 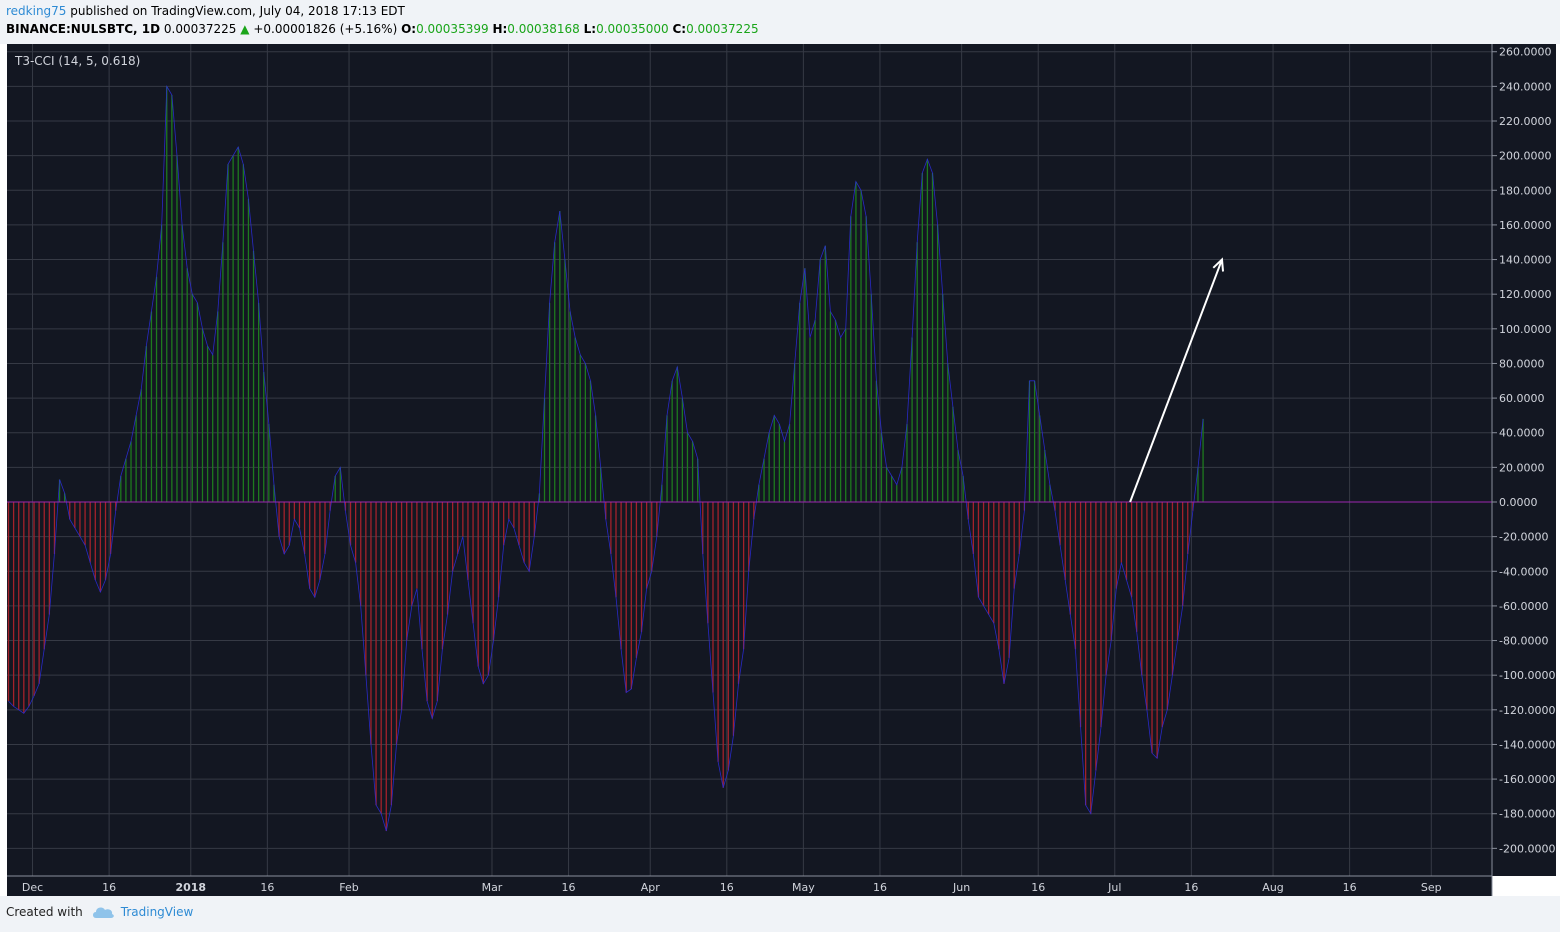 I want to click on x-tick-label: Apr, so click(x=651, y=887).